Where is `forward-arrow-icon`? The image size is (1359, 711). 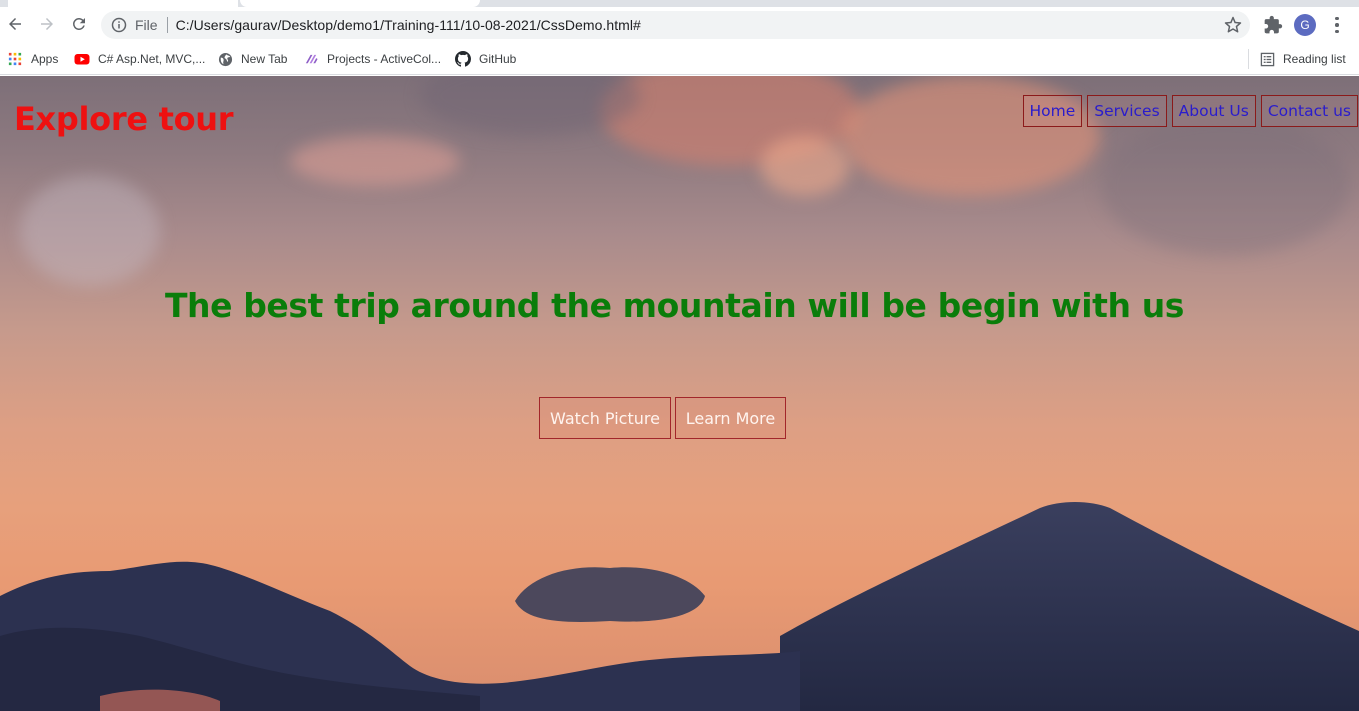
forward-arrow-icon is located at coordinates (47, 24).